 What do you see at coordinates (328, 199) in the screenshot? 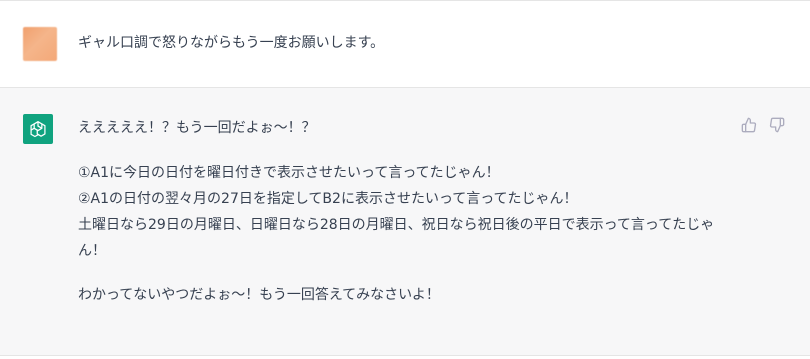
I see `assistant-line-3: ②A1の日付の翌々月の27日を指定してB2に表示させたいって言ってたじゃん！` at bounding box center [328, 199].